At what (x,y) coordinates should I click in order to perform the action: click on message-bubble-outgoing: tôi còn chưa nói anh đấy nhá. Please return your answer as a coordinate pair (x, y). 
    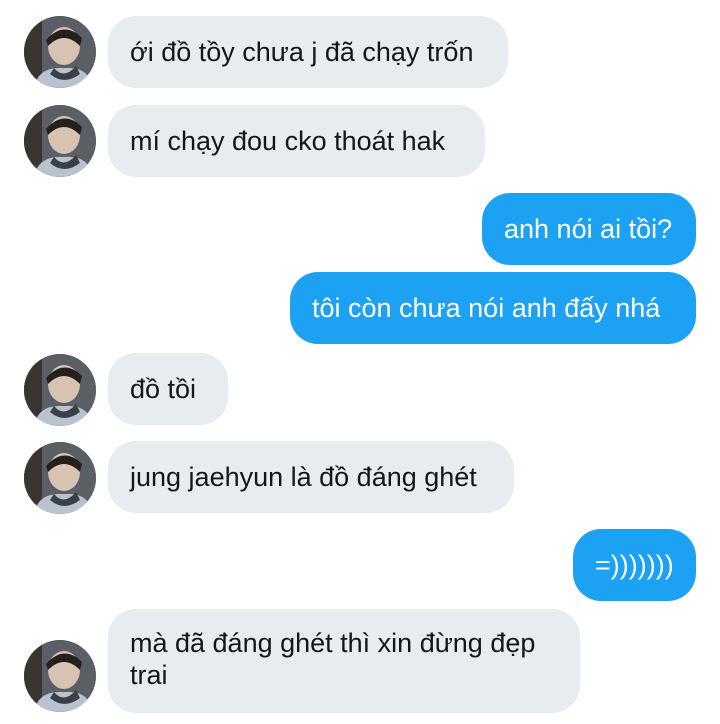
    Looking at the image, I should click on (493, 308).